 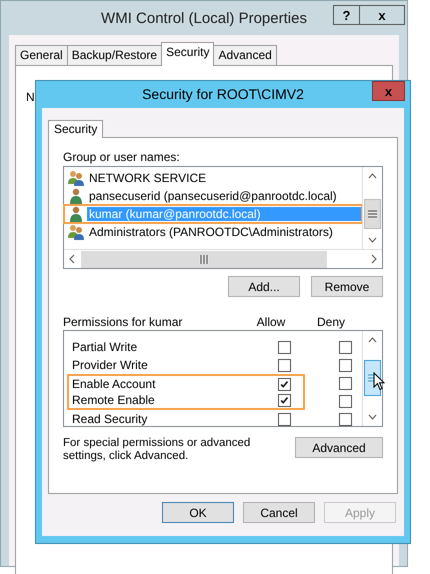 What do you see at coordinates (110, 365) in the screenshot?
I see `permission-name: Provider Write` at bounding box center [110, 365].